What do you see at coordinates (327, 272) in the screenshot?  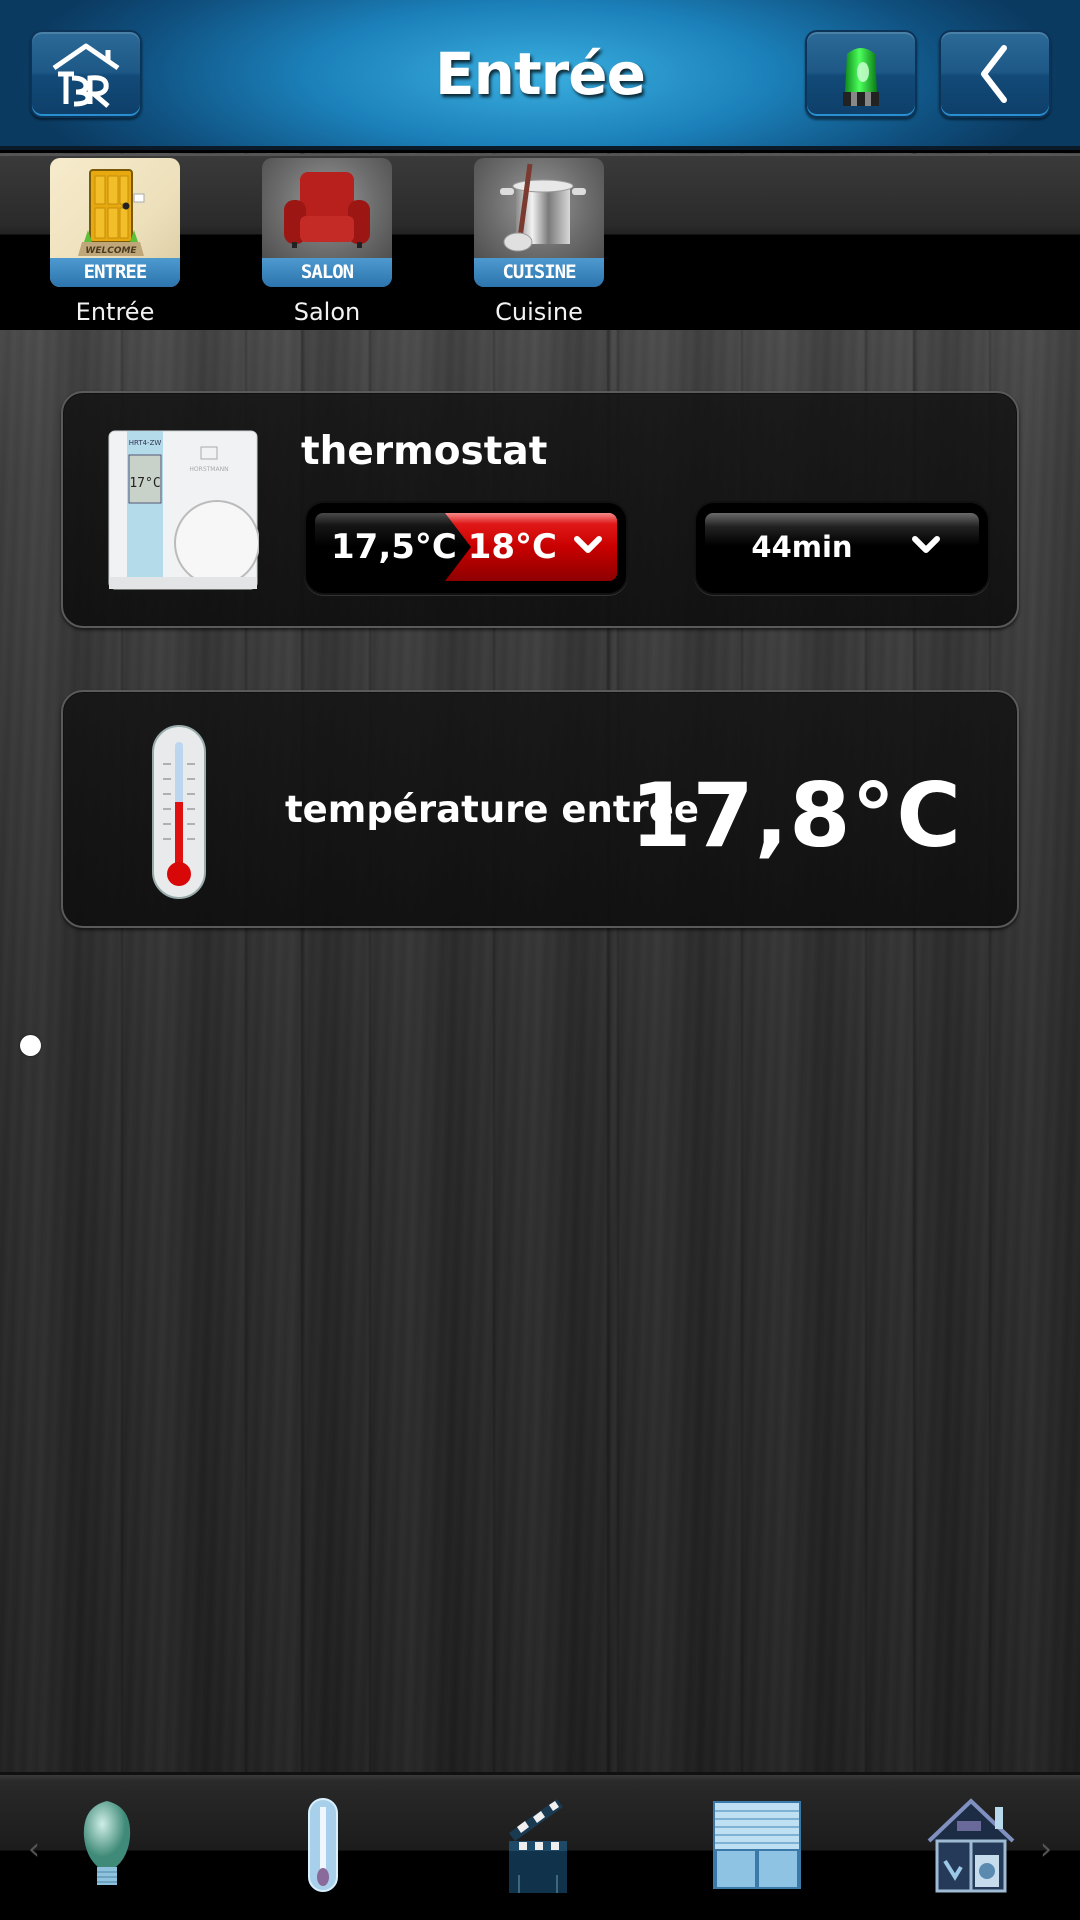 I see `room-tile-label: SALON` at bounding box center [327, 272].